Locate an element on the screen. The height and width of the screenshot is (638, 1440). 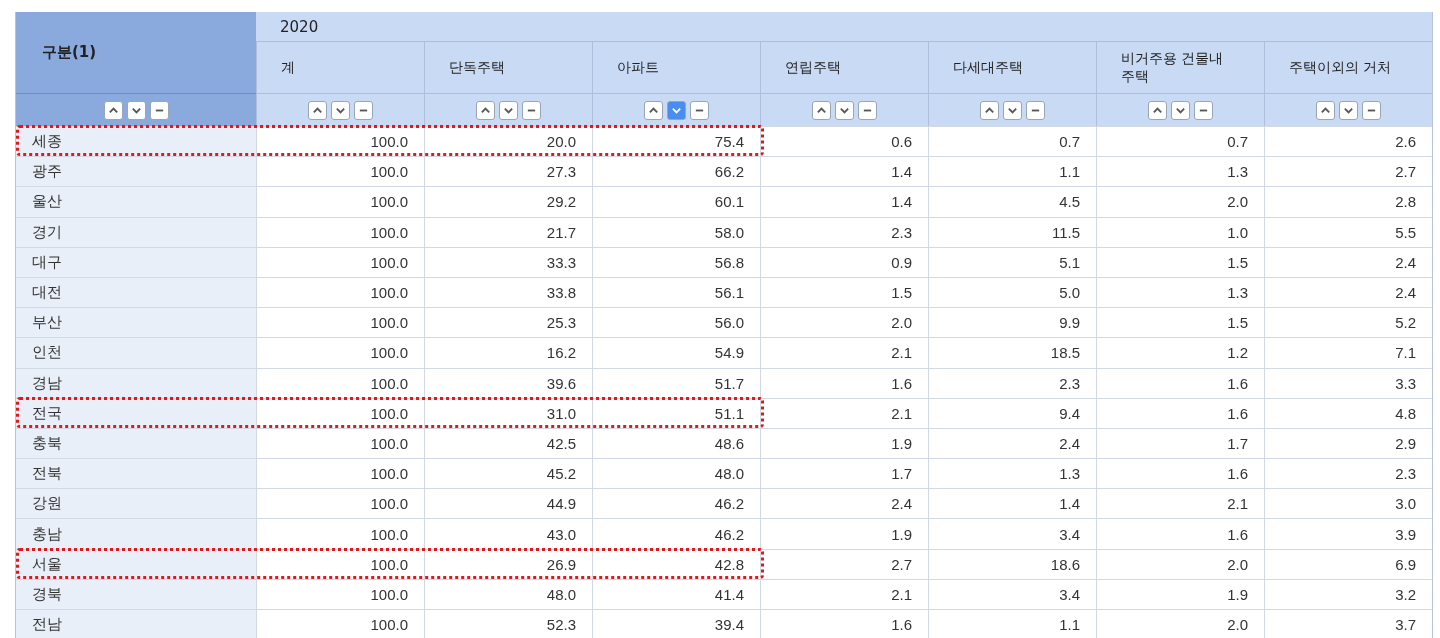
table-cell: 20.0 is located at coordinates (508, 142).